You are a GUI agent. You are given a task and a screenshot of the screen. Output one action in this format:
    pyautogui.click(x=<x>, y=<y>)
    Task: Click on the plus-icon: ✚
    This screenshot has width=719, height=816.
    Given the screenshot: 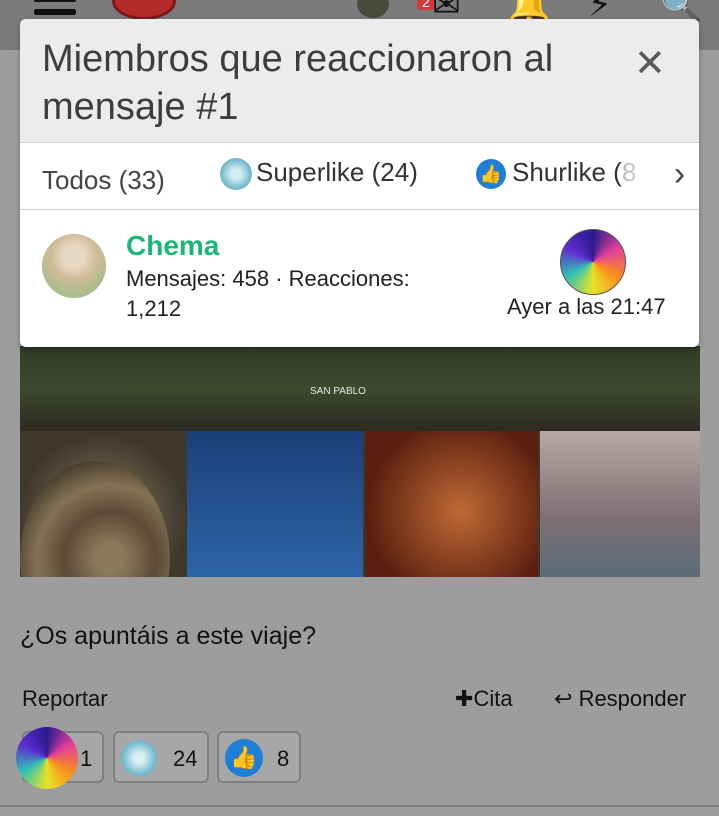 What is the action you would take?
    pyautogui.click(x=464, y=698)
    